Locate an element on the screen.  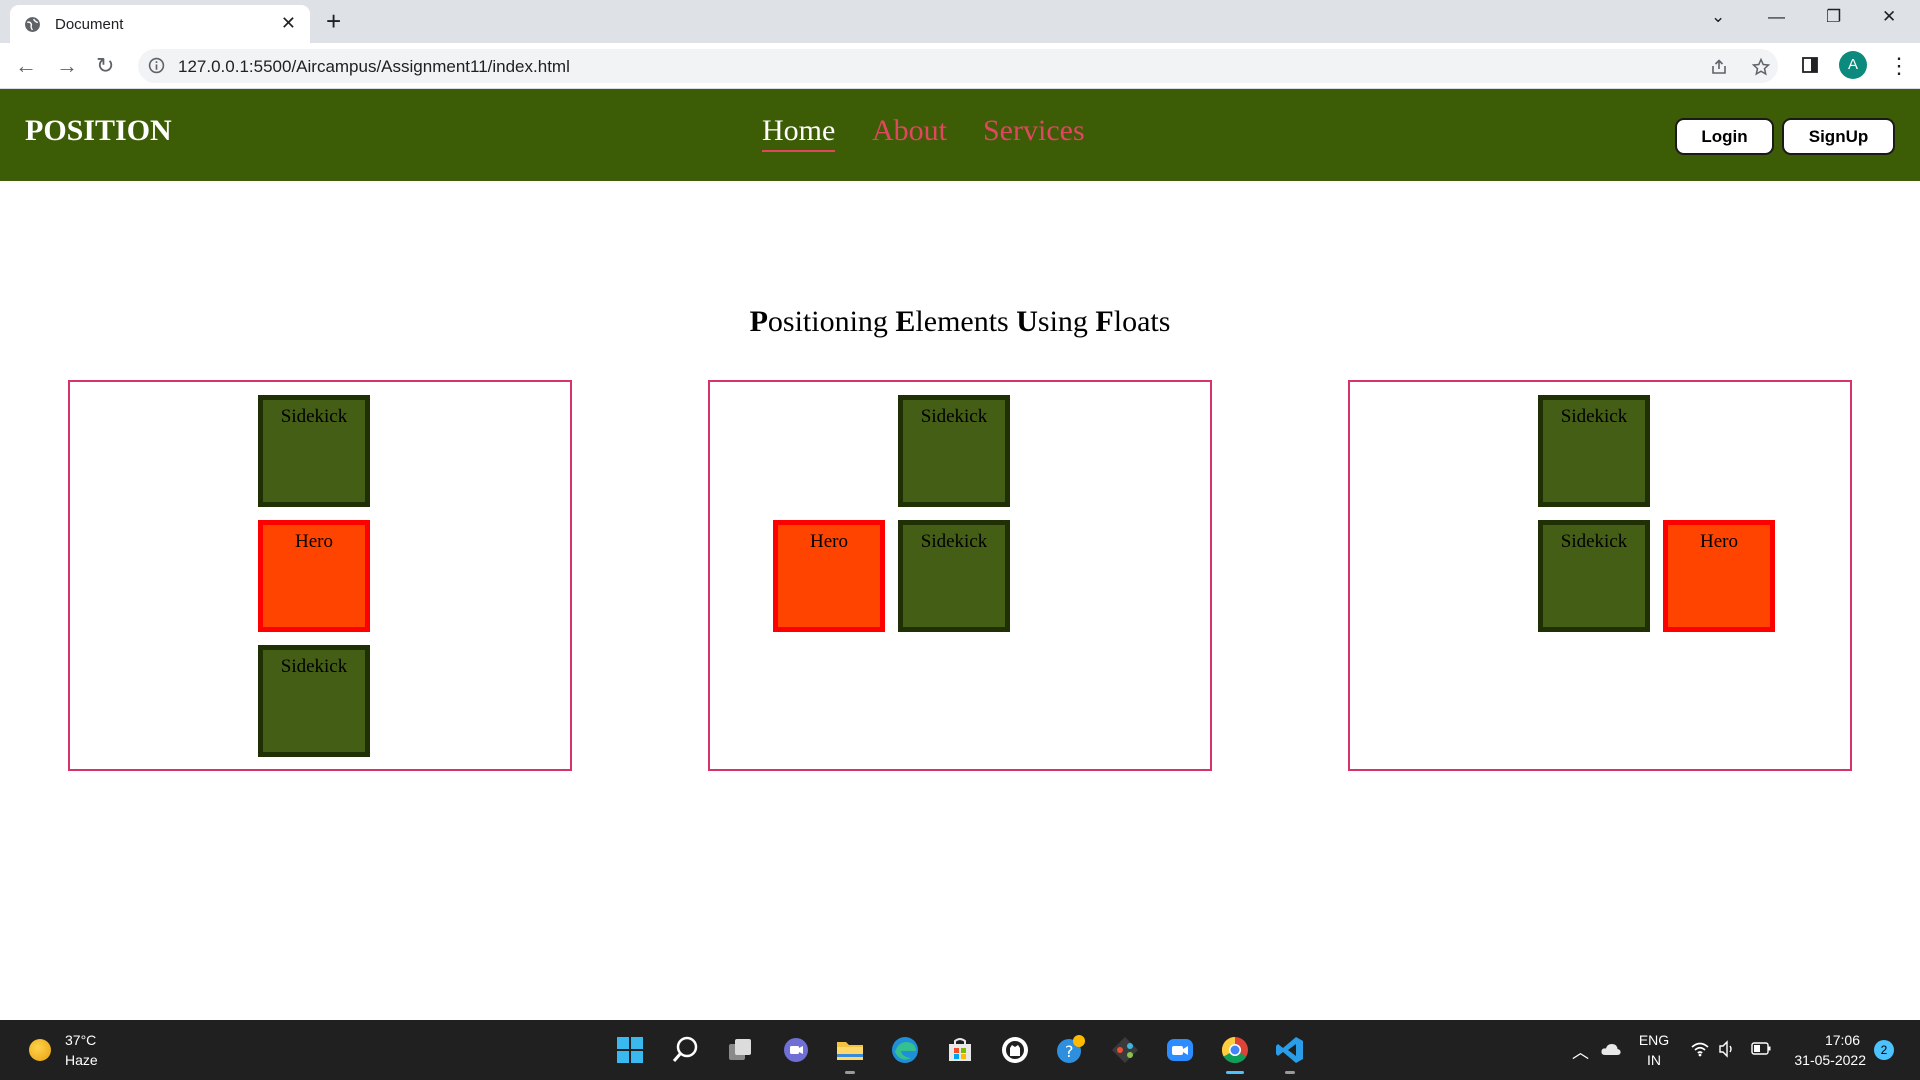
region-indicator: IN is located at coordinates (1654, 1060).